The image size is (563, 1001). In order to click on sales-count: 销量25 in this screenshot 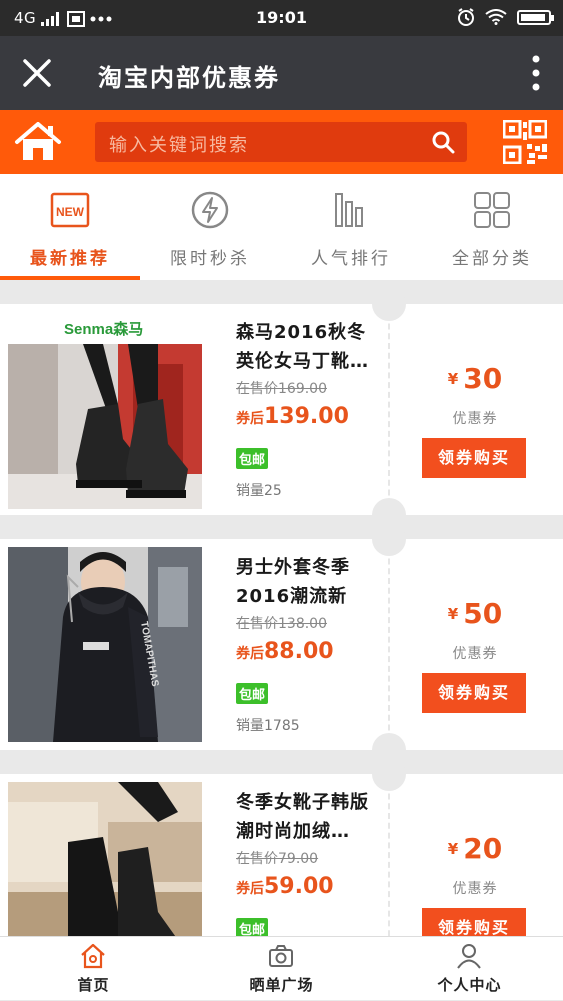, I will do `click(259, 491)`.